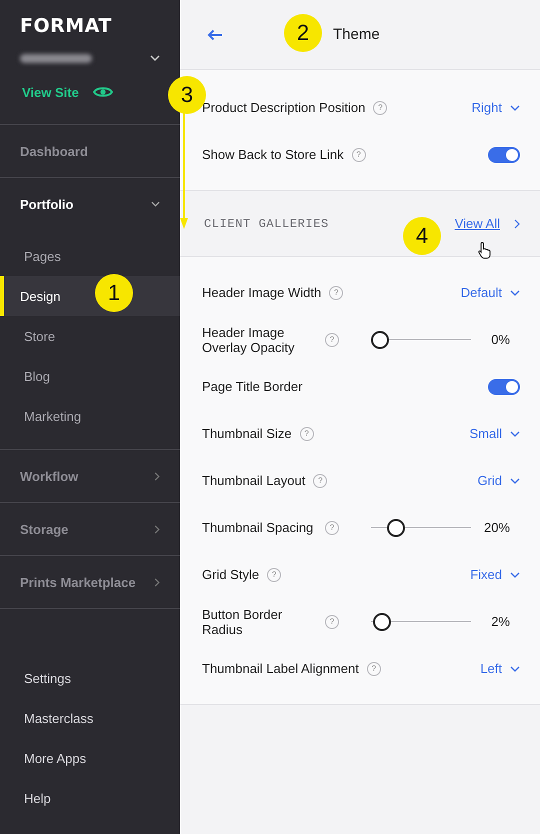 This screenshot has height=834, width=540. I want to click on nav-item: Store, so click(40, 336).